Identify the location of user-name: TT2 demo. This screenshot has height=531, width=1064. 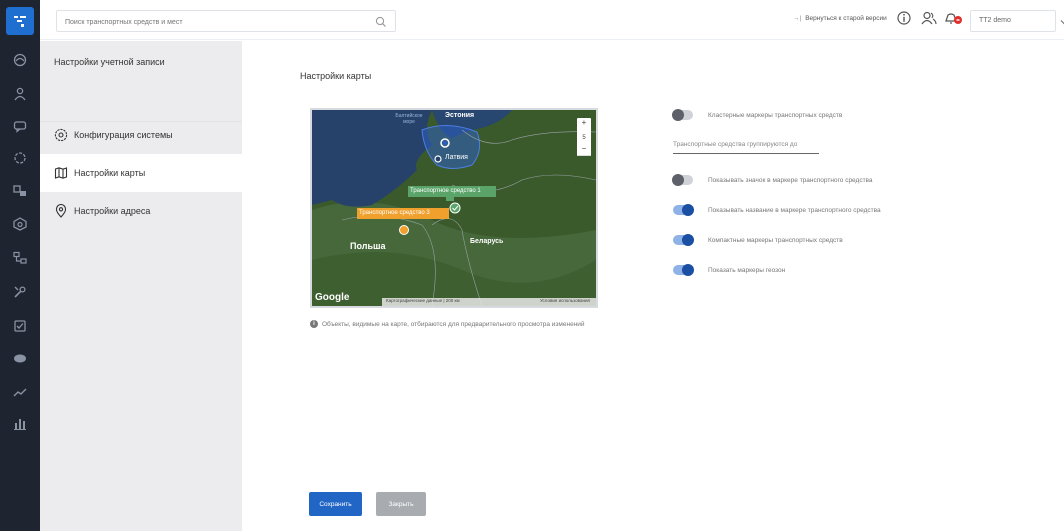
(995, 20).